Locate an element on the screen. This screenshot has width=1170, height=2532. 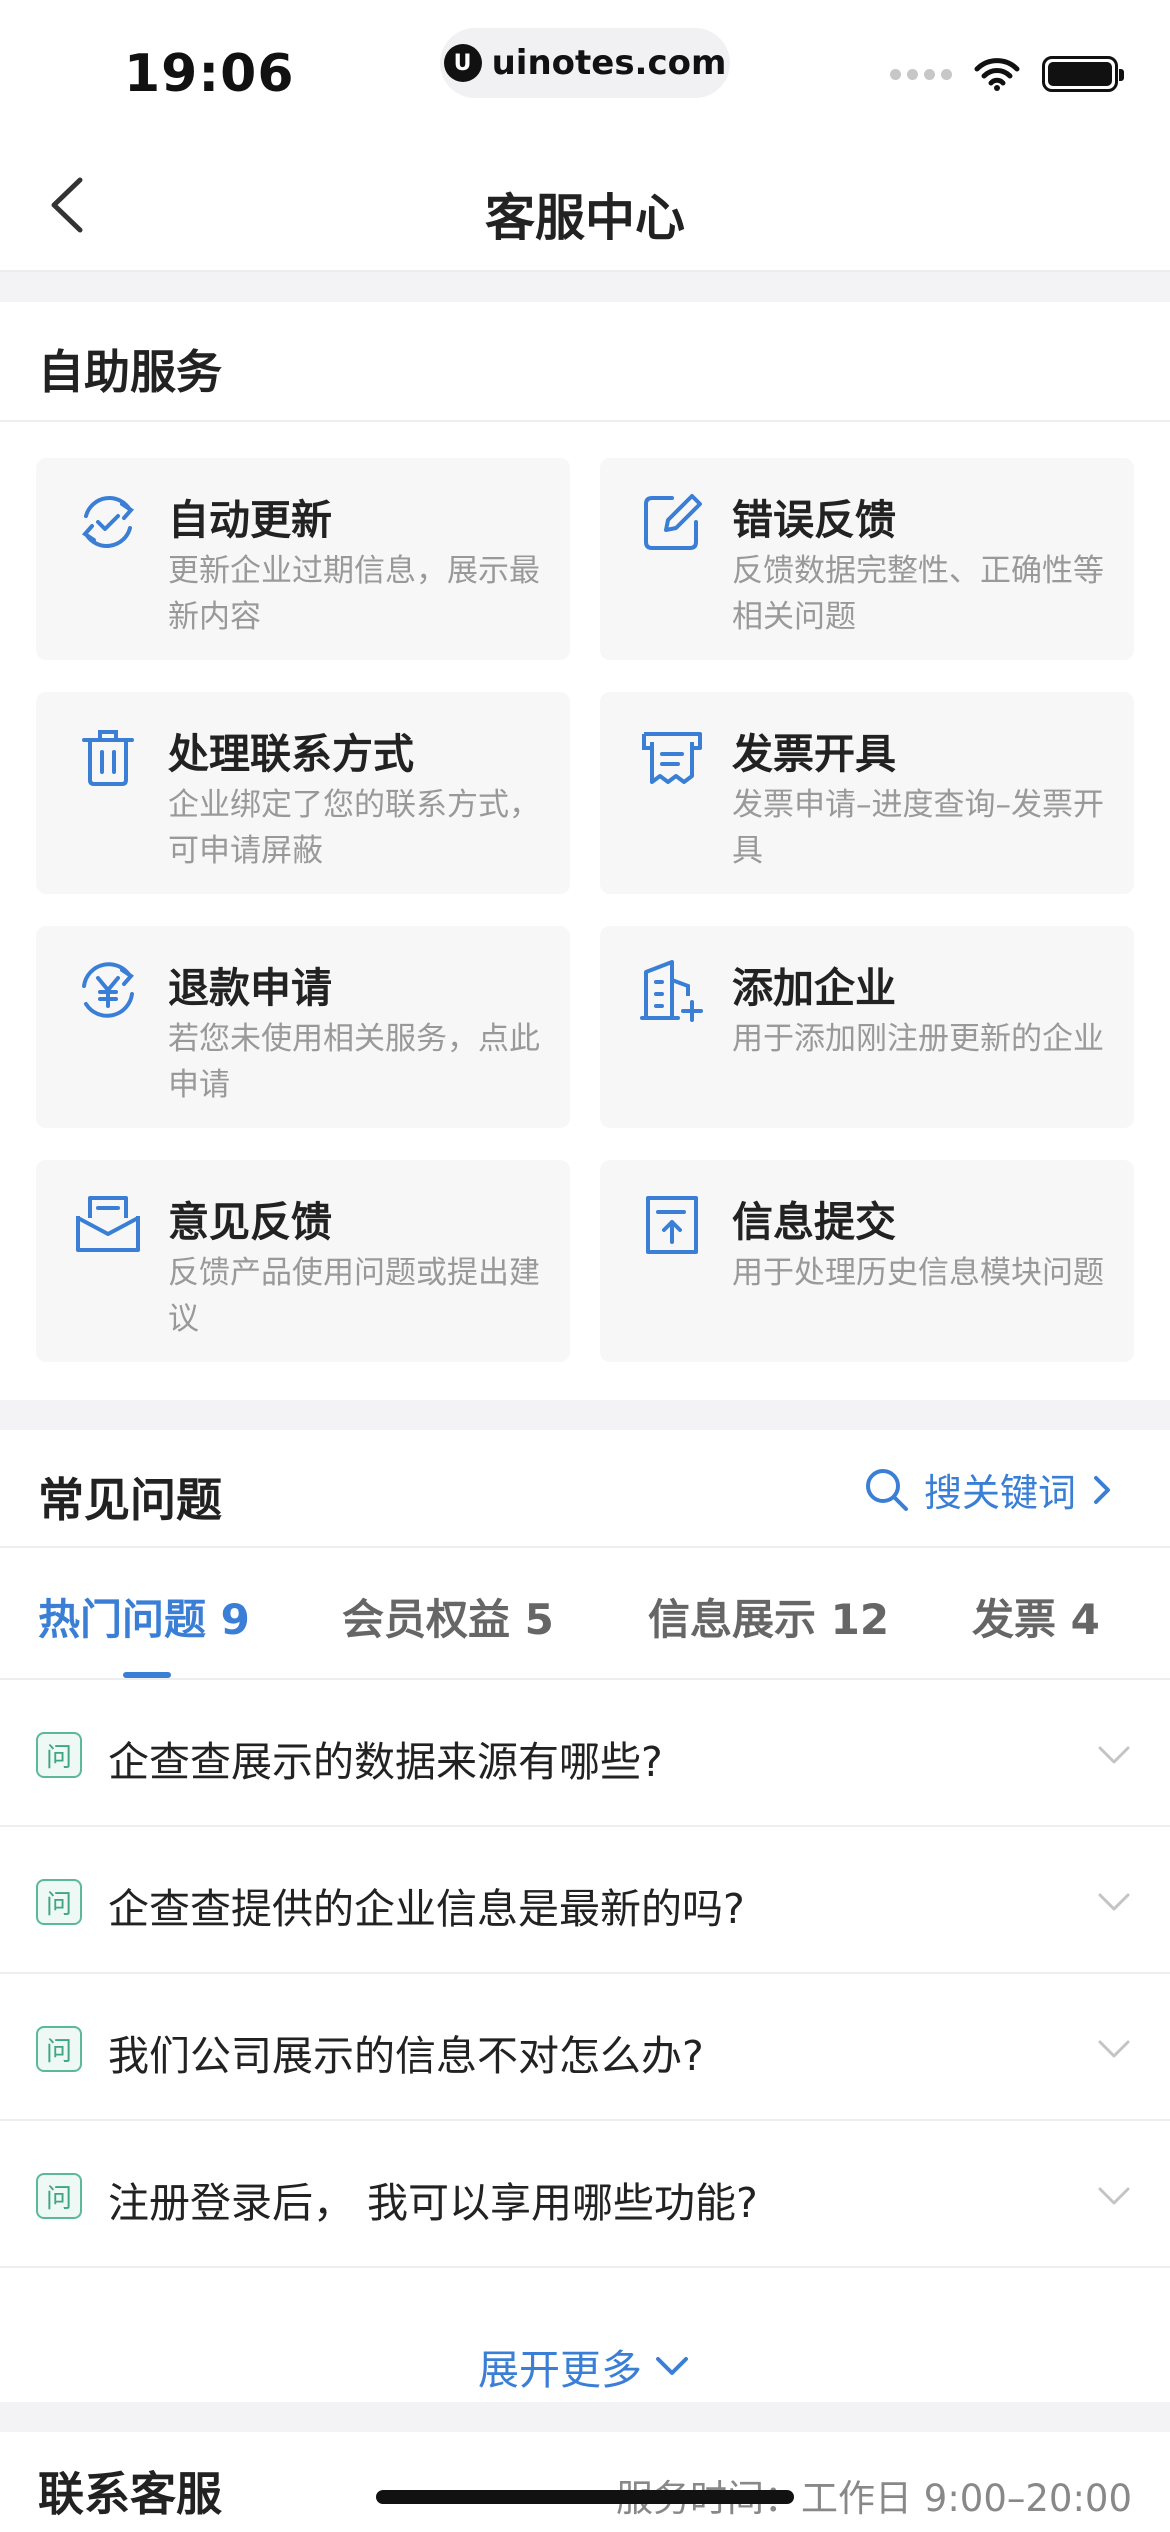
battery-icon is located at coordinates (1083, 74).